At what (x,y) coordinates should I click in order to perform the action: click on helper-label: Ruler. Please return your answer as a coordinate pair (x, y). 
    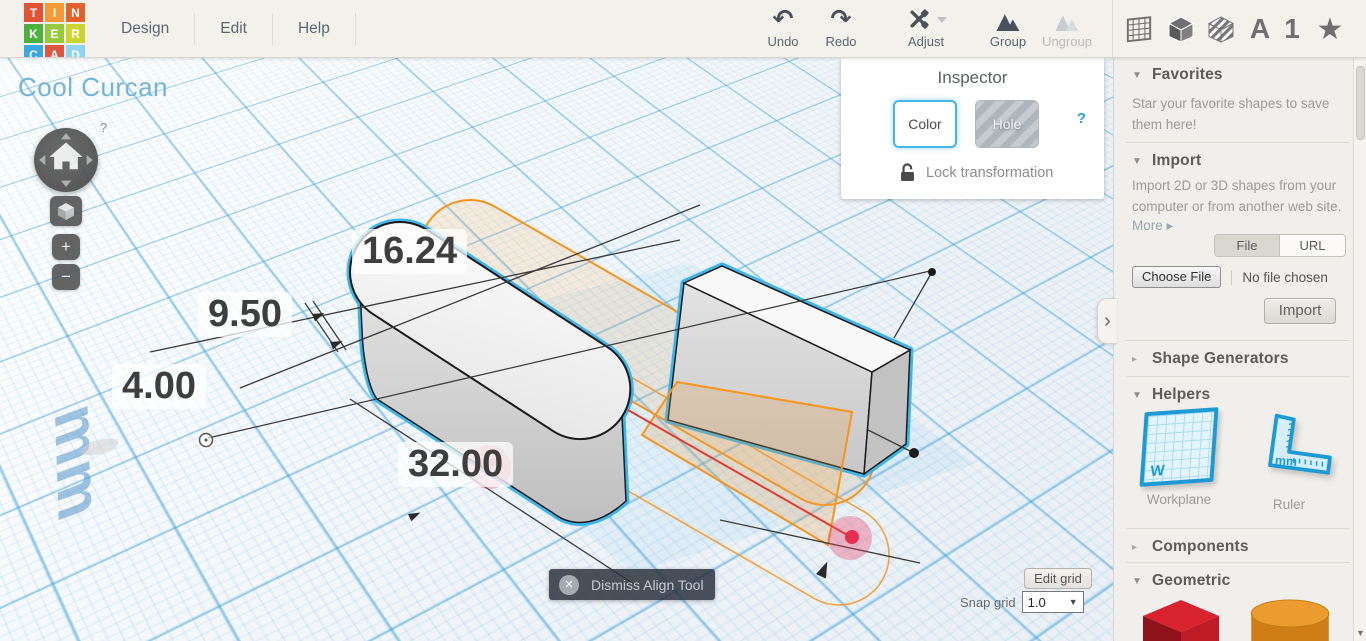
    Looking at the image, I should click on (1289, 504).